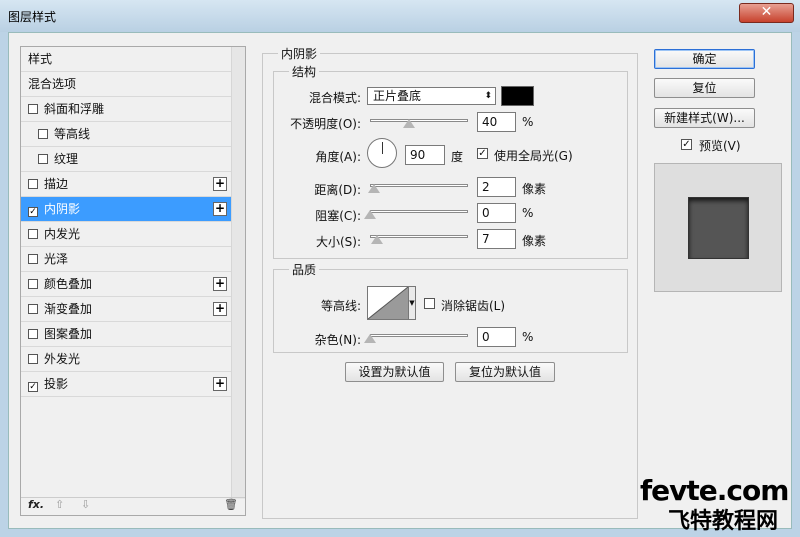 The image size is (800, 537). I want to click on preview-checkbox: ✓, so click(686, 144).